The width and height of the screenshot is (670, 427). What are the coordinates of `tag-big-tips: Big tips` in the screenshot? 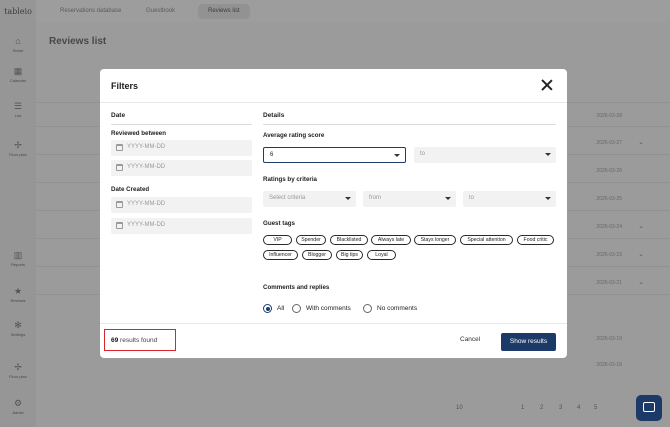 It's located at (349, 255).